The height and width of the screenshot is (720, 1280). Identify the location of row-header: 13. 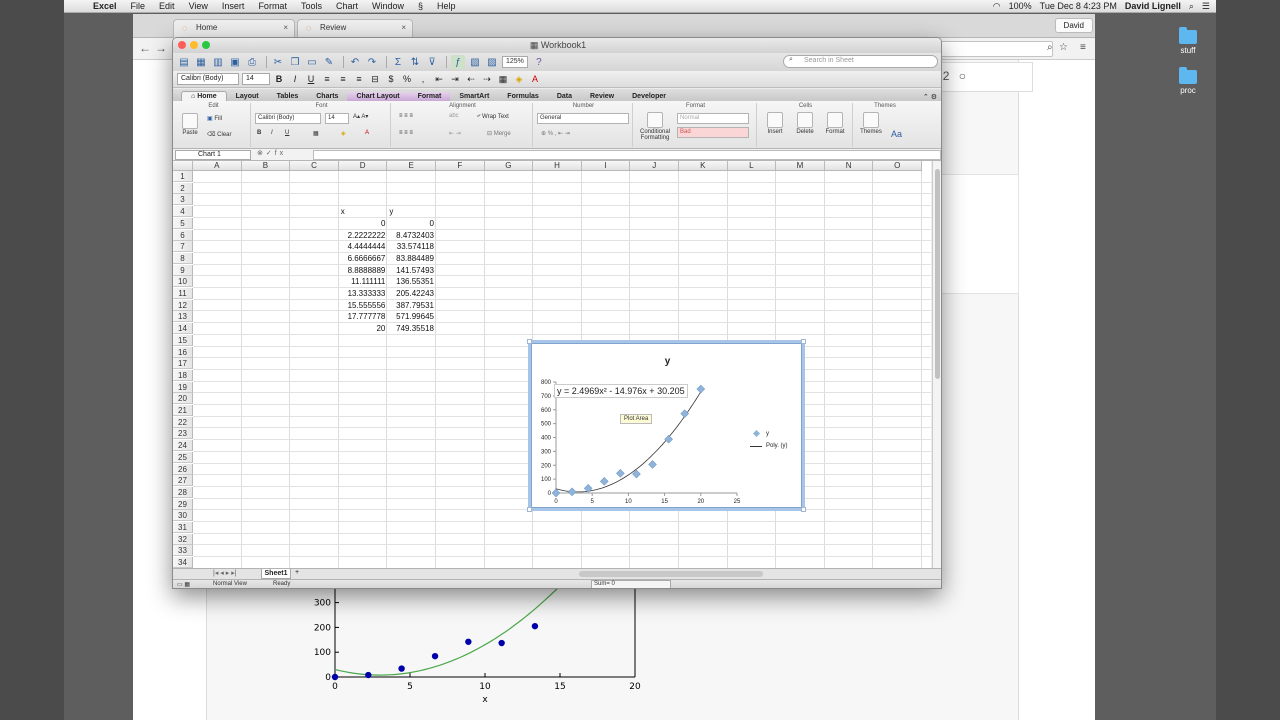
(183, 317).